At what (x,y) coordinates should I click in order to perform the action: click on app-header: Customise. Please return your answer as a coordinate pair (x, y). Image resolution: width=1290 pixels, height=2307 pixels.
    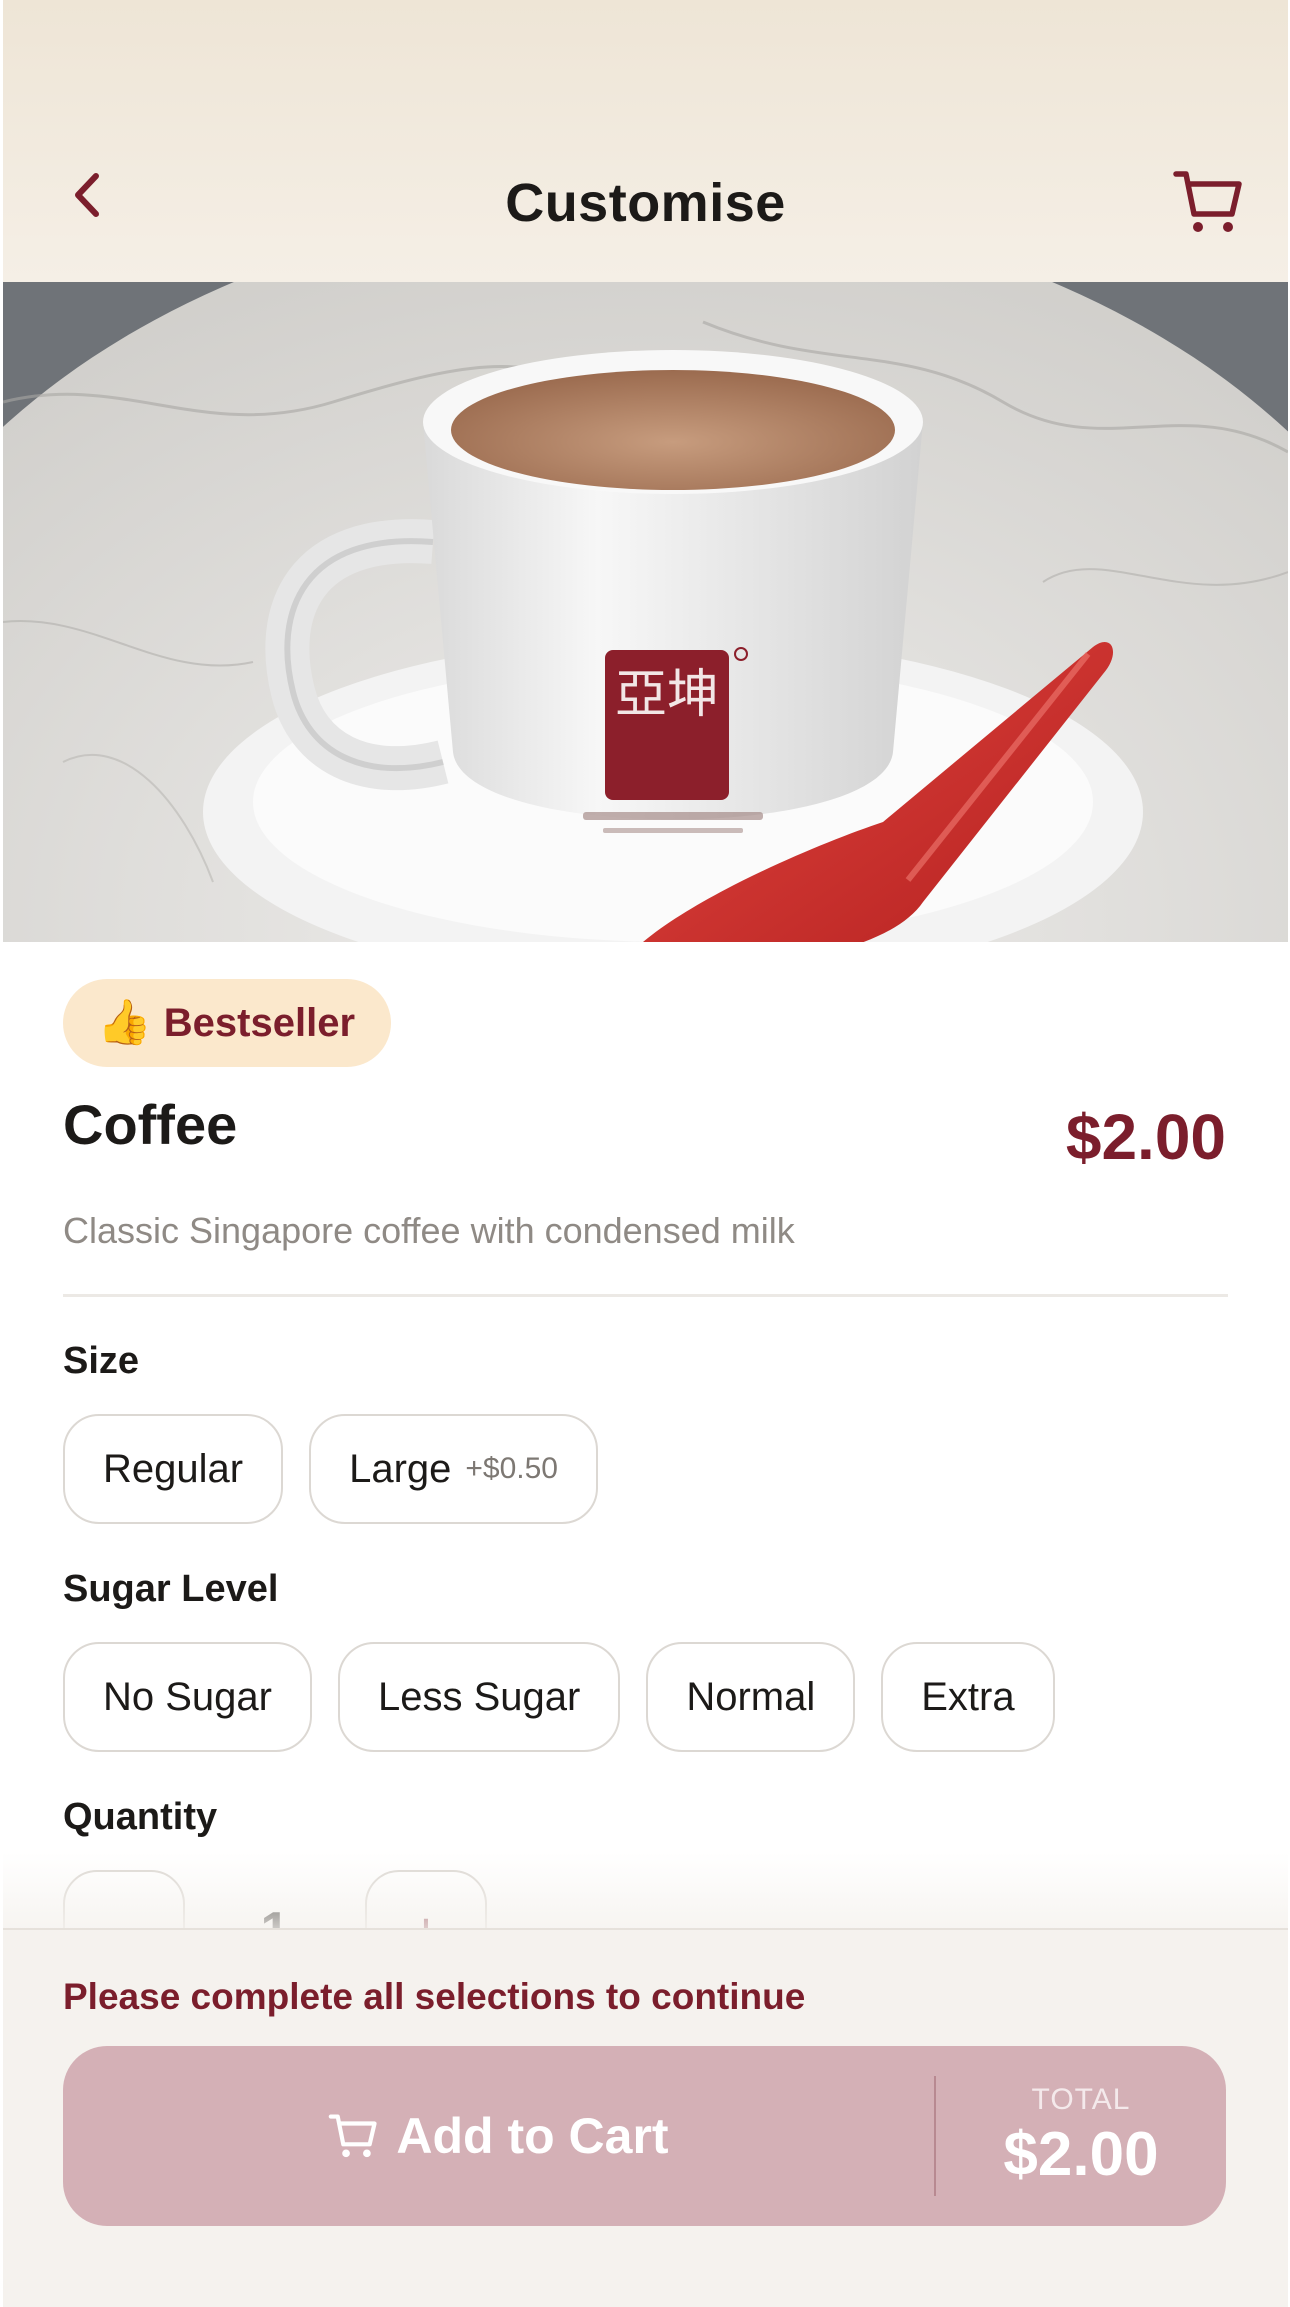
    Looking at the image, I should click on (645, 141).